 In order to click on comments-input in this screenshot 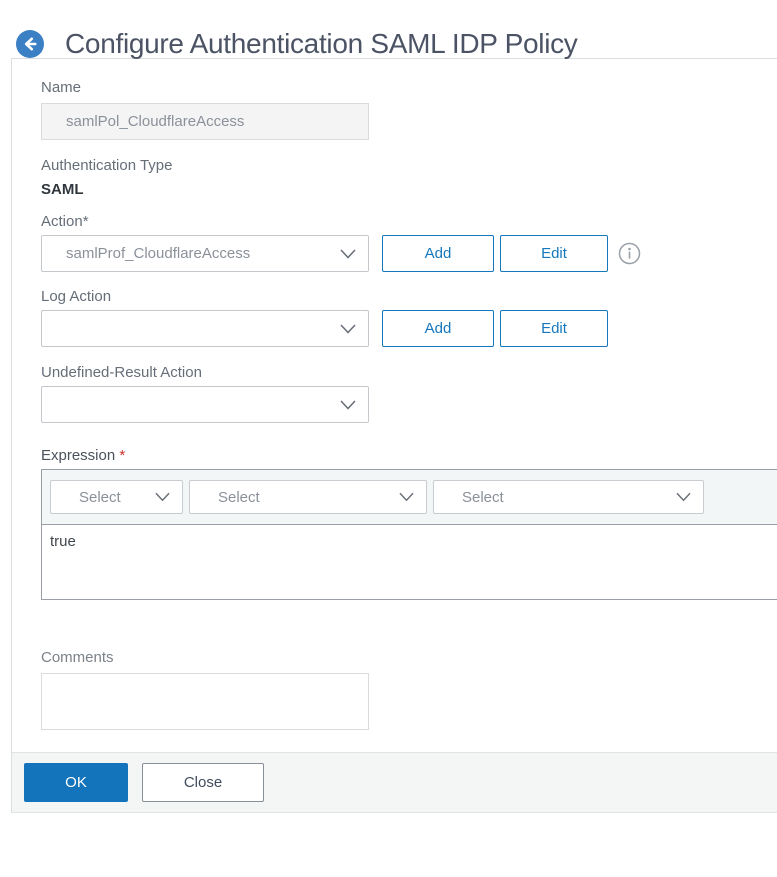, I will do `click(205, 701)`.